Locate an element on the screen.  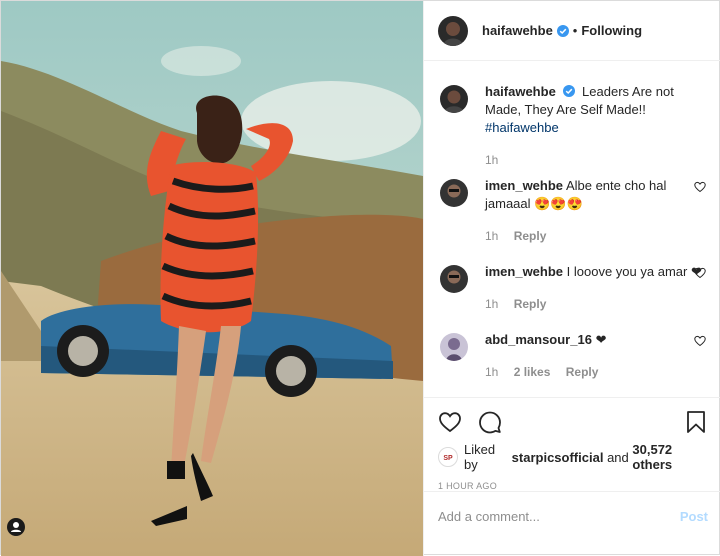
caption-hashtag: #haifawehbe is located at coordinates (522, 127).